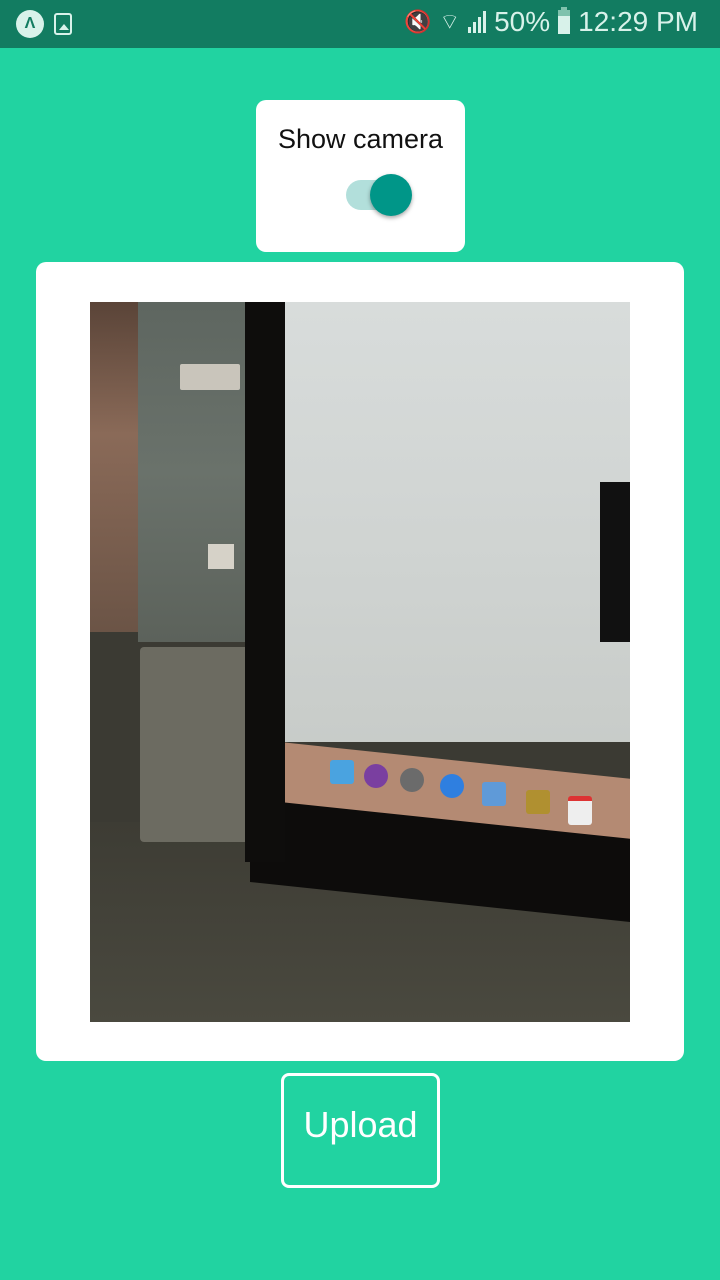 The width and height of the screenshot is (720, 1280). Describe the element at coordinates (360, 1130) in the screenshot. I see `upload-button: Upload` at that location.